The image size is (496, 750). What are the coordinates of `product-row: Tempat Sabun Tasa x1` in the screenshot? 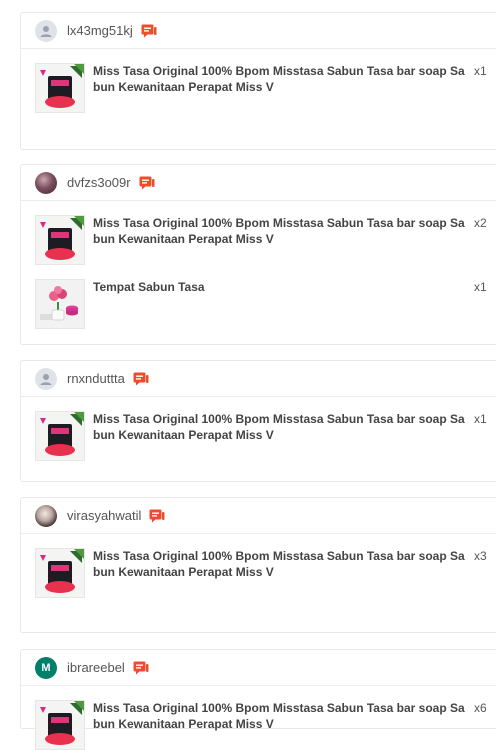 It's located at (265, 304).